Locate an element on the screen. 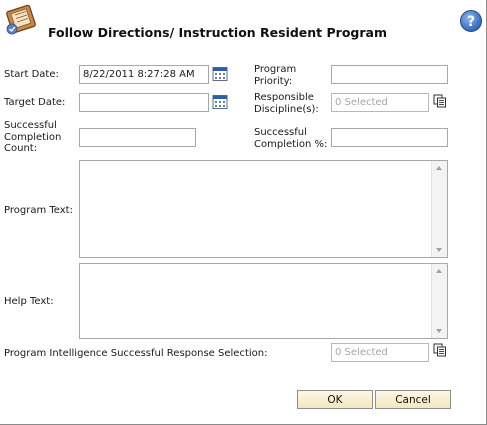  target-date-input is located at coordinates (144, 102).